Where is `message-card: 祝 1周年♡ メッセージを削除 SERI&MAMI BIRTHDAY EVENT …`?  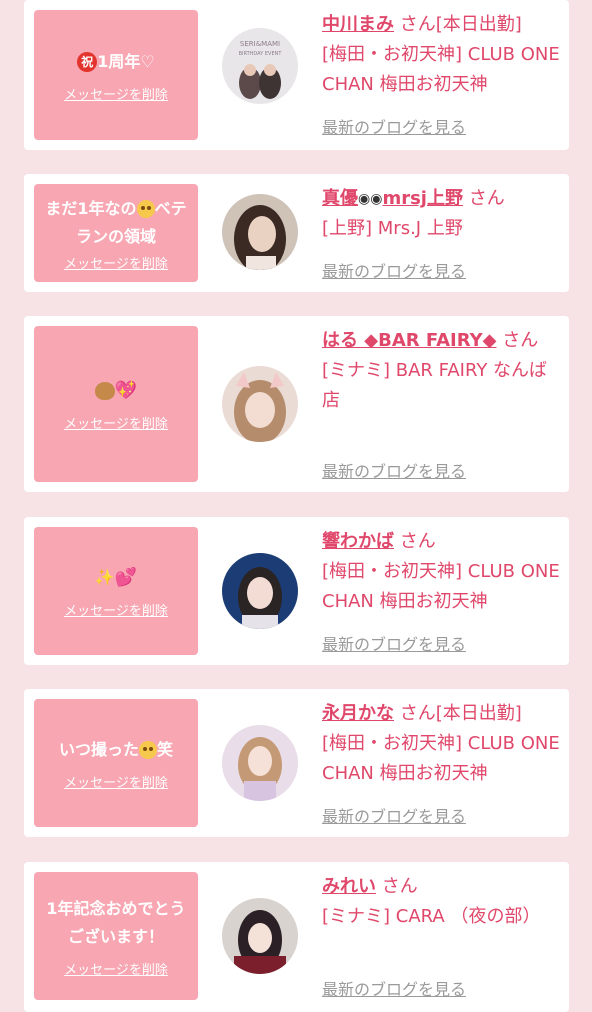 message-card: 祝 1周年♡ メッセージを削除 SERI&MAMI BIRTHDAY EVENT … is located at coordinates (296, 75).